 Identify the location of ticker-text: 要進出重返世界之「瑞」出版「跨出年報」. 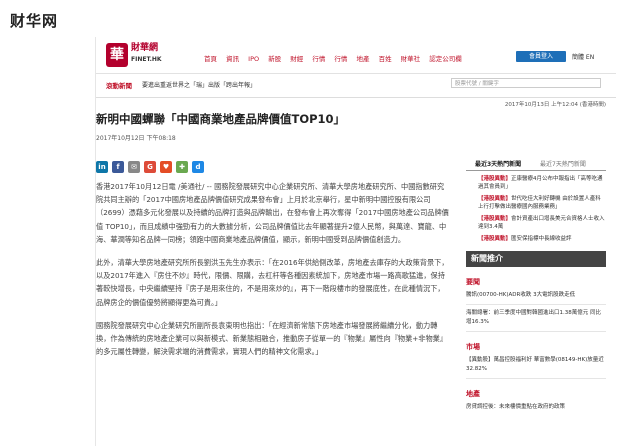
(199, 84).